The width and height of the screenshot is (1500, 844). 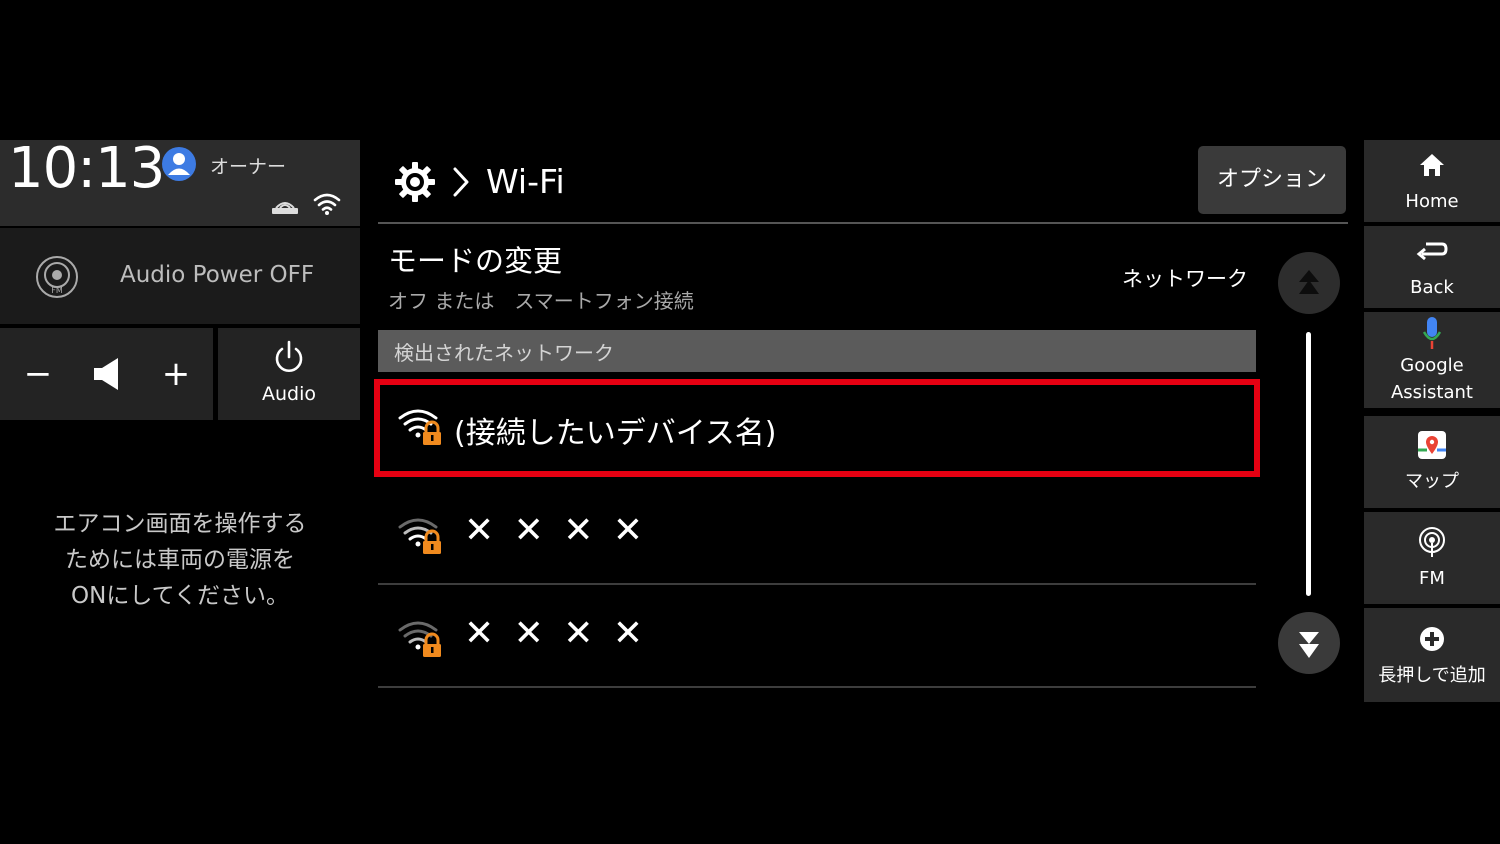 I want to click on highlight-frame, so click(x=817, y=428).